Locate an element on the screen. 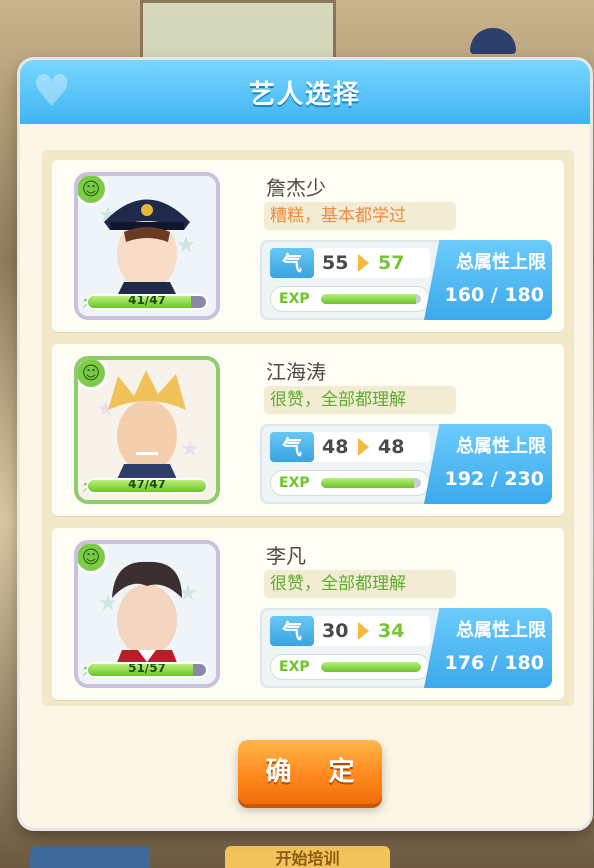  qi-current: 48 is located at coordinates (335, 447).